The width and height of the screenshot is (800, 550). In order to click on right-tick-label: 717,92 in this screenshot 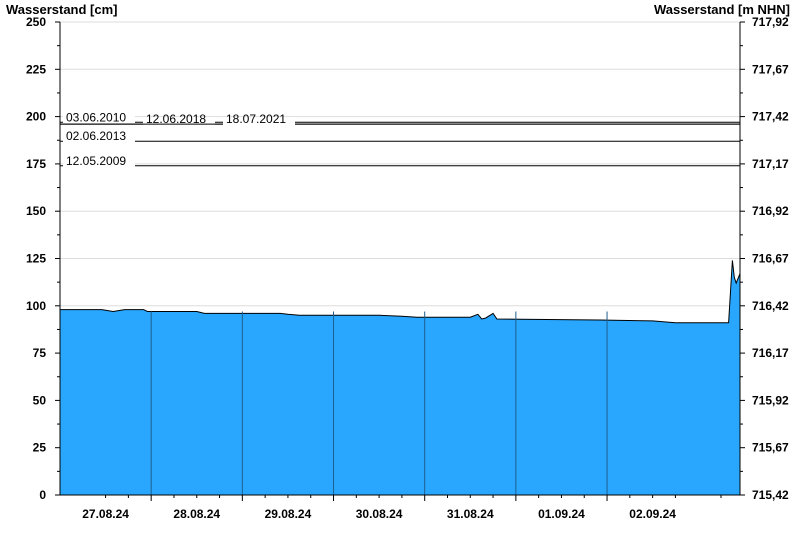, I will do `click(770, 22)`.